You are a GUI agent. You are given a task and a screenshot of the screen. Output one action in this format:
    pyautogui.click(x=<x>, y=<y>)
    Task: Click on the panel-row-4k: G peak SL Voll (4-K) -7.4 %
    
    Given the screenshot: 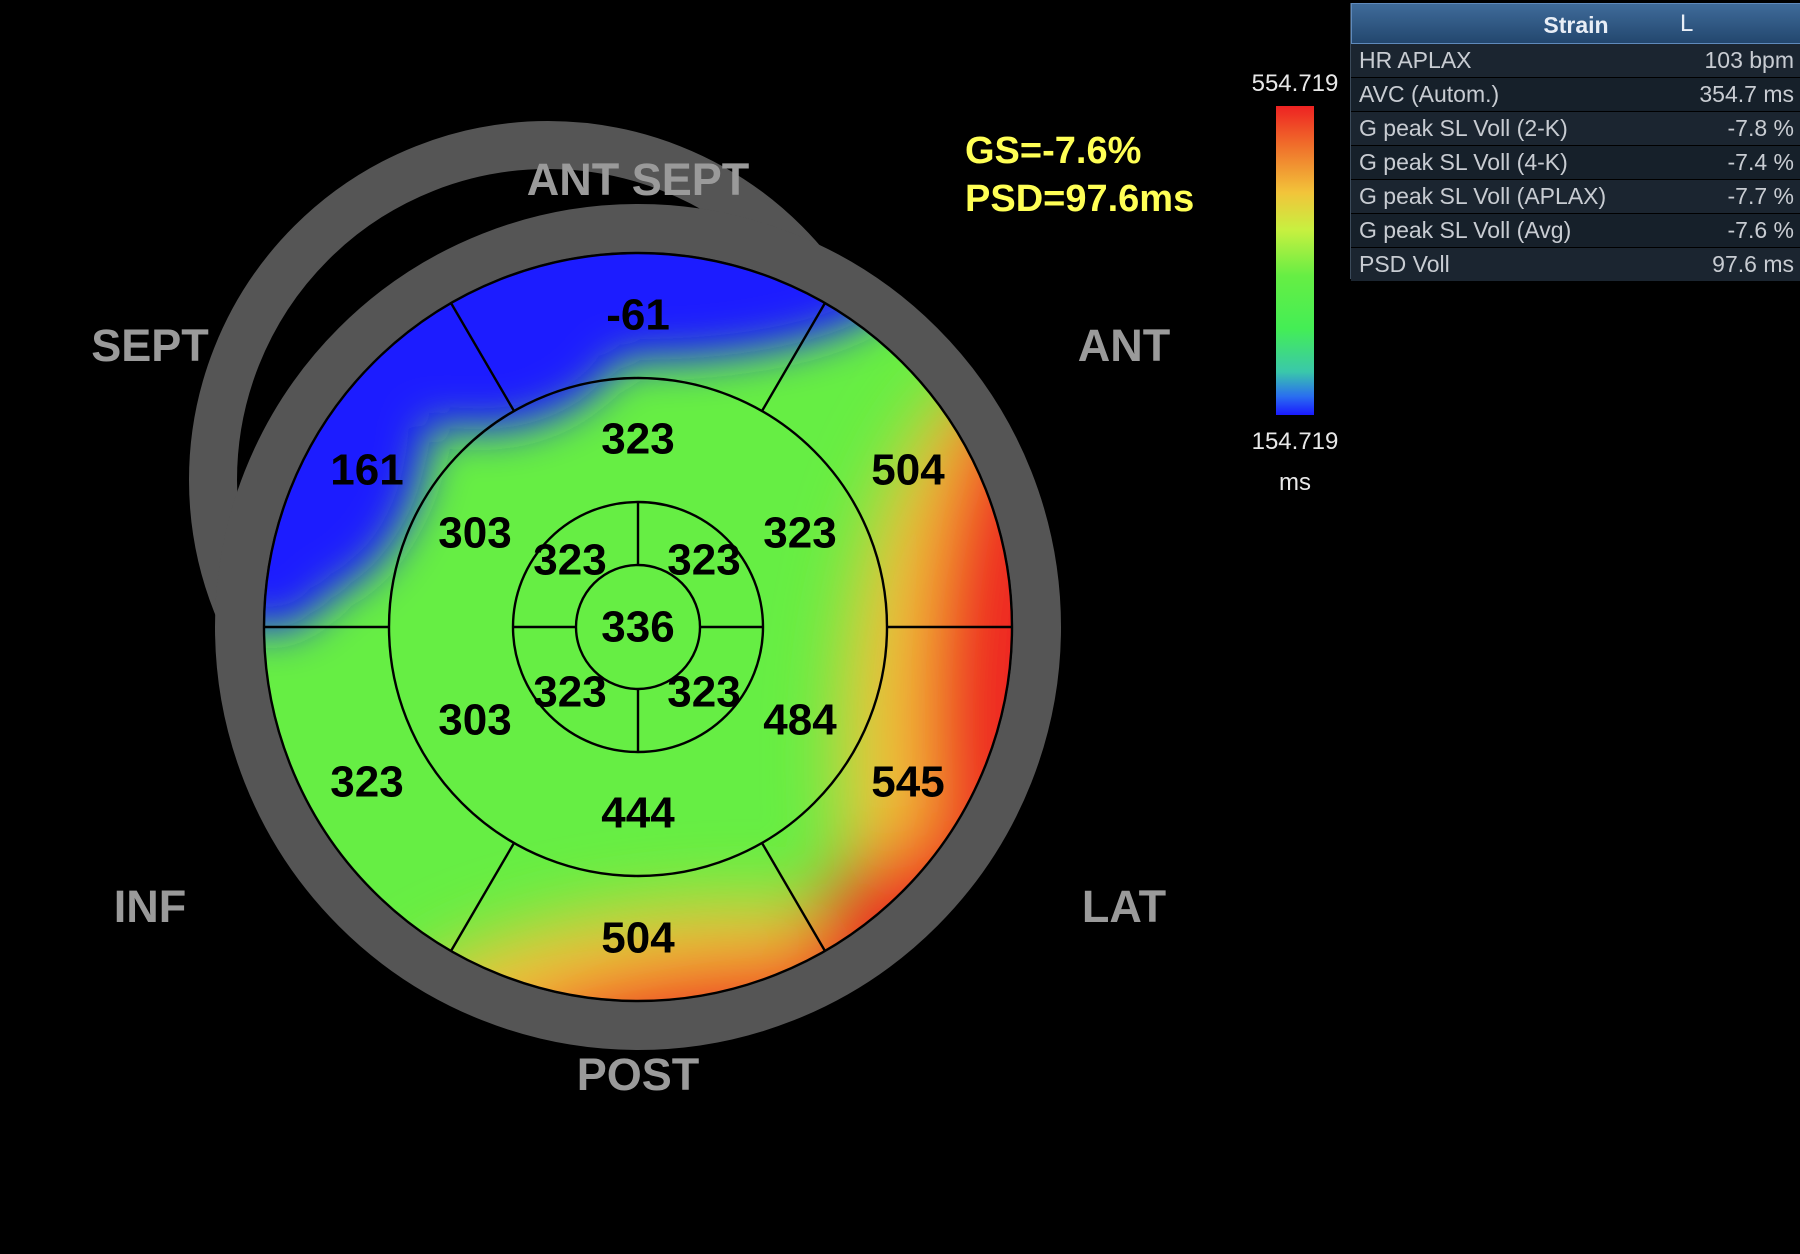 What is the action you would take?
    pyautogui.click(x=1575, y=163)
    